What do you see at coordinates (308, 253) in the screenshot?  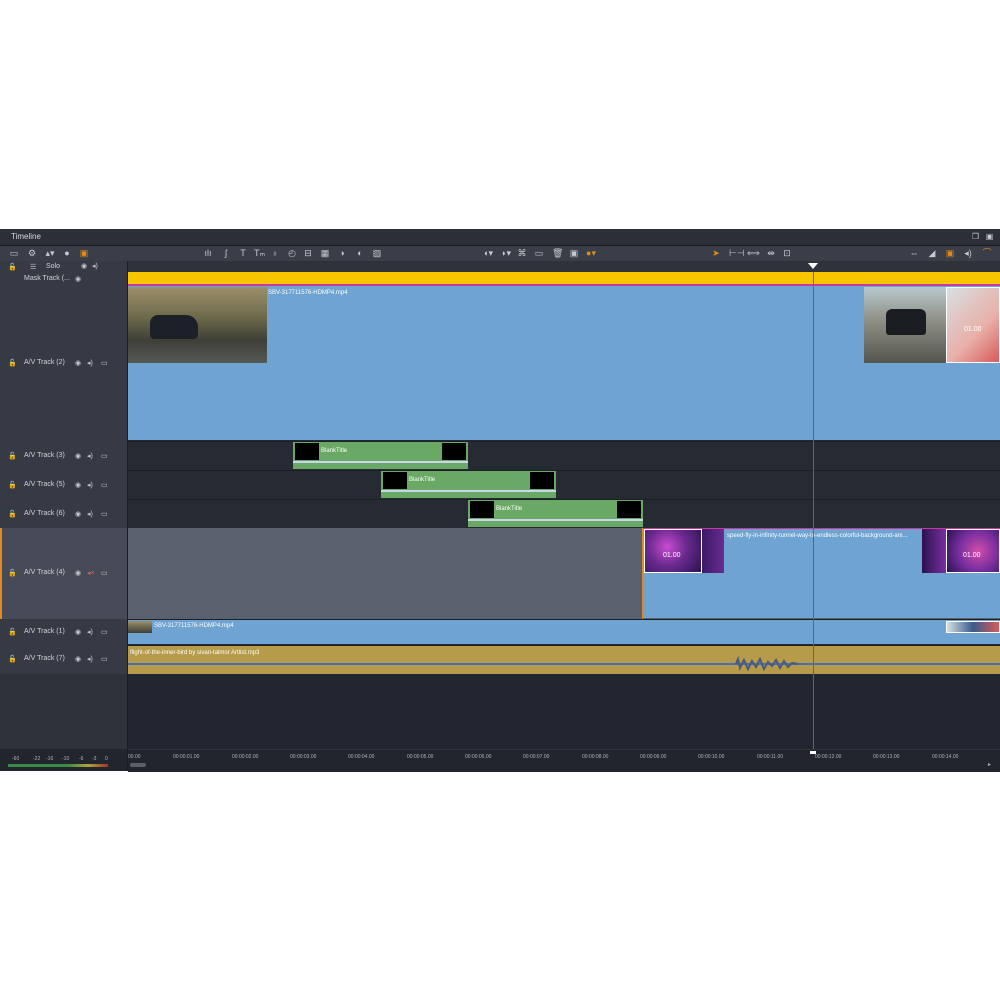 I see `split-icon: ⊟` at bounding box center [308, 253].